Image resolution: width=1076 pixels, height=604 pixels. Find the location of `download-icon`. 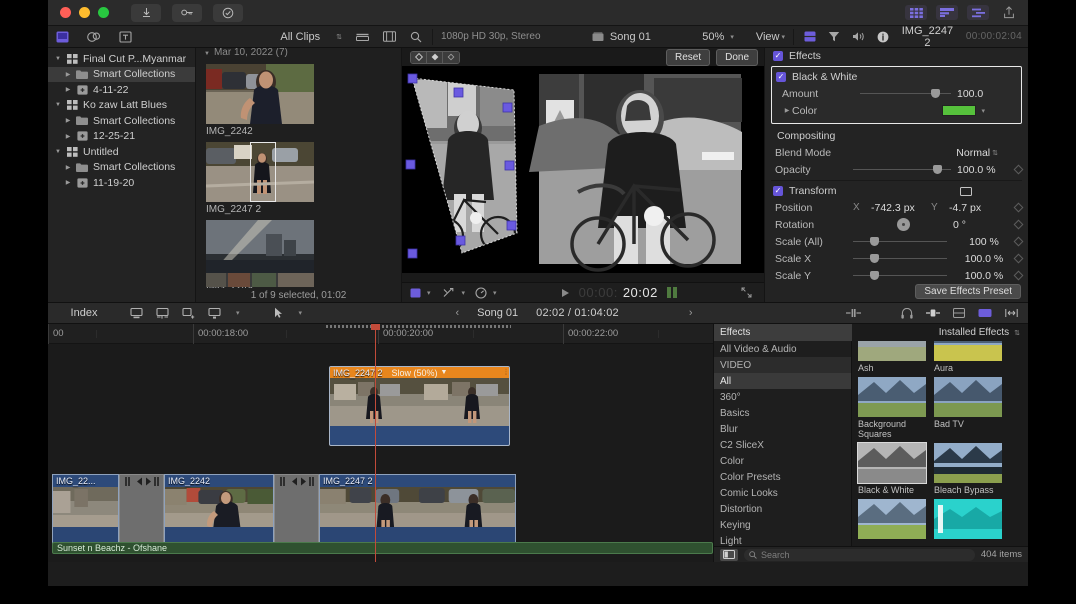

download-icon is located at coordinates (146, 12).